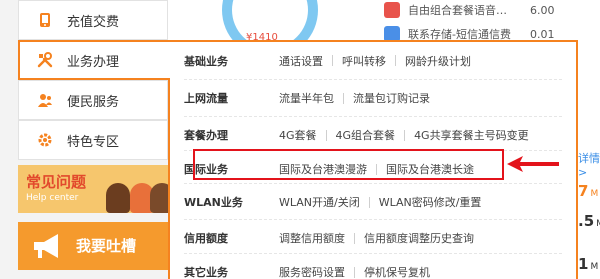 This screenshot has height=279, width=600. Describe the element at coordinates (47, 246) in the screenshot. I see `megaphone-icon` at that location.